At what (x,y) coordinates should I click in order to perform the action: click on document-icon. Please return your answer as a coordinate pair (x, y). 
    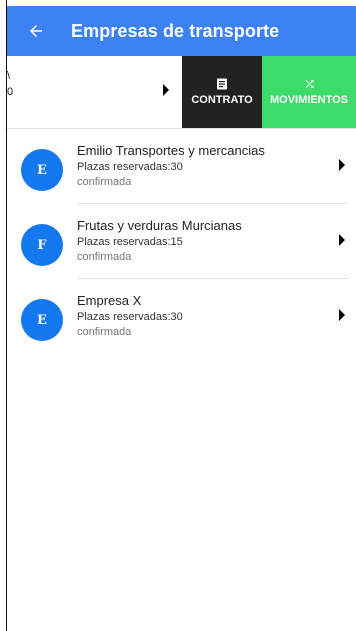
    Looking at the image, I should click on (222, 84).